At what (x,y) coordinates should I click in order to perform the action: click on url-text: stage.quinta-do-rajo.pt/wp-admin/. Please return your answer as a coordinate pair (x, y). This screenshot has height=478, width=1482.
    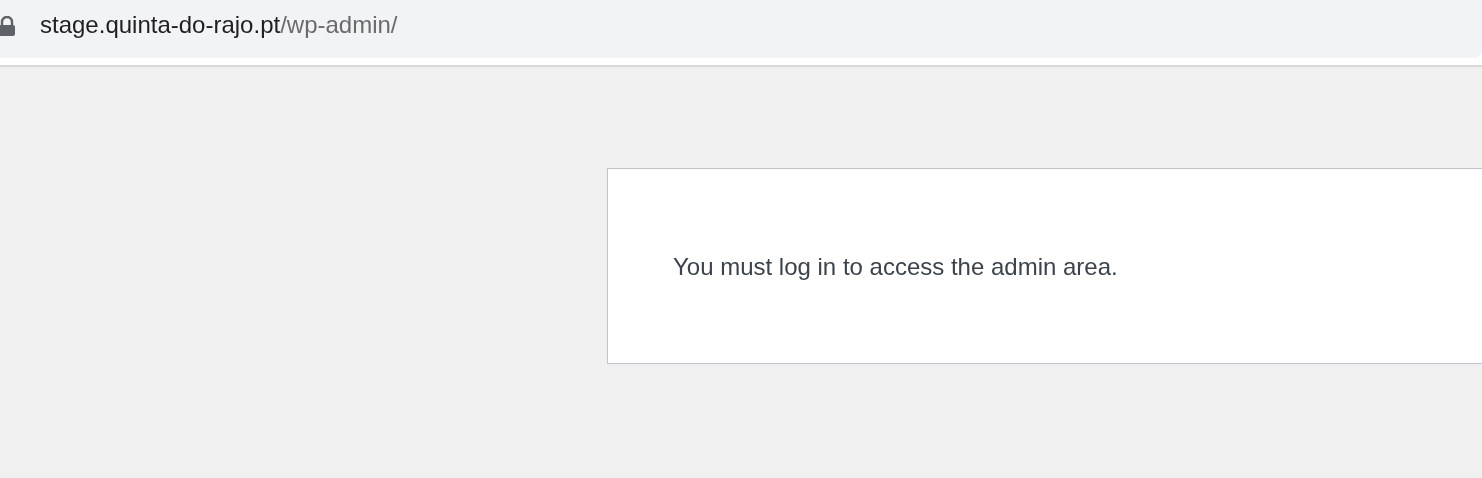
    Looking at the image, I should click on (219, 25).